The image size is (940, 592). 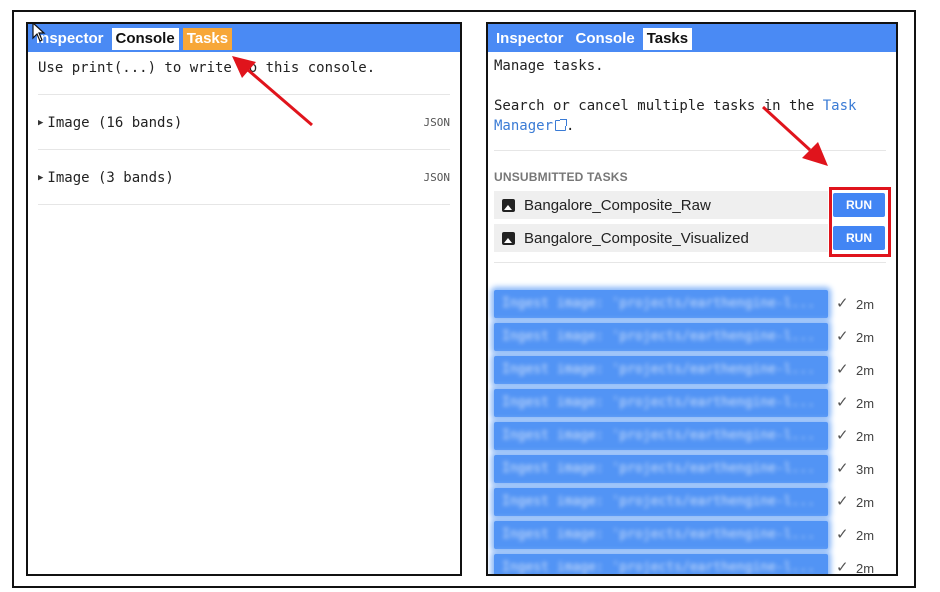 I want to click on search-instructions-text: Search or cancel multiple tasks in the, so click(x=654, y=106).